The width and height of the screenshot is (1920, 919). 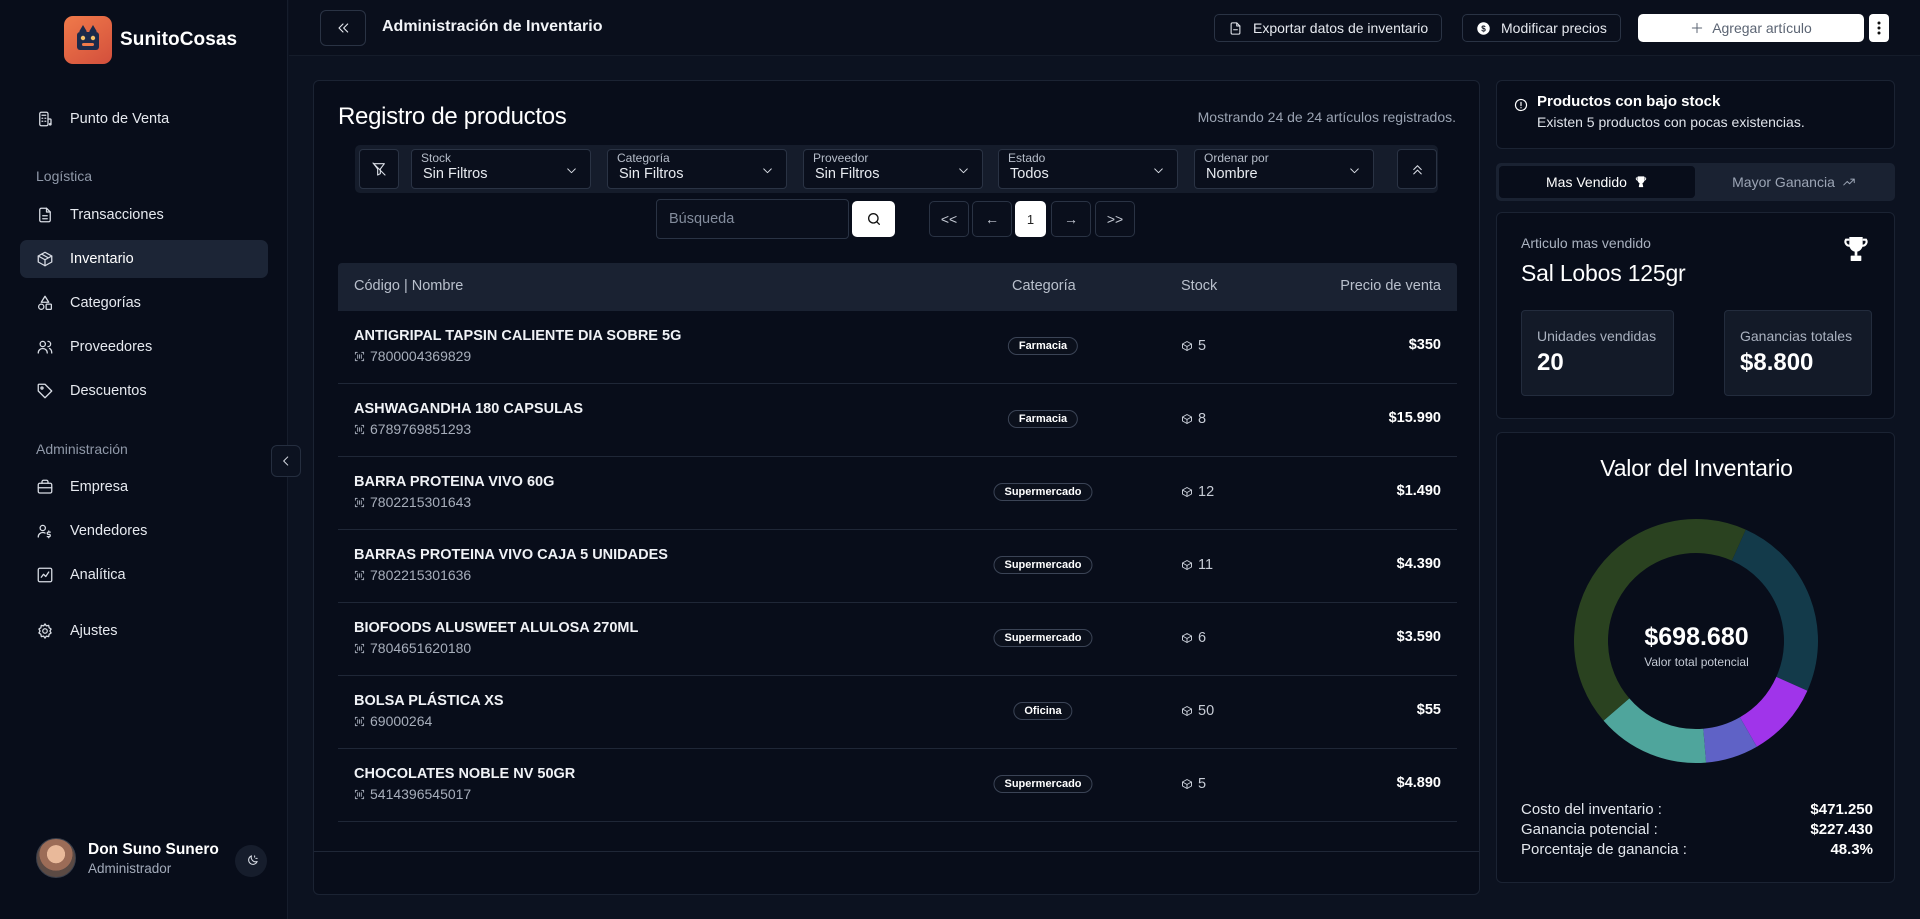 I want to click on product-code-wrap: 6789769851293, so click(x=412, y=429).